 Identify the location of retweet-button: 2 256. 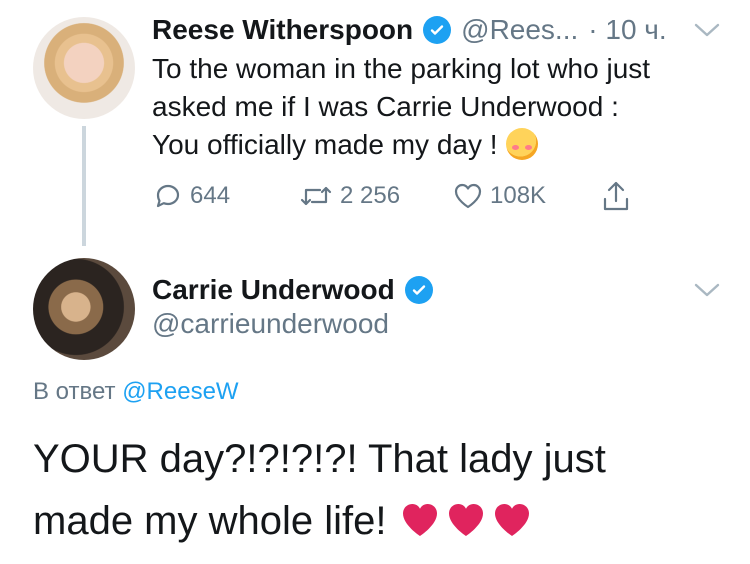
(349, 196).